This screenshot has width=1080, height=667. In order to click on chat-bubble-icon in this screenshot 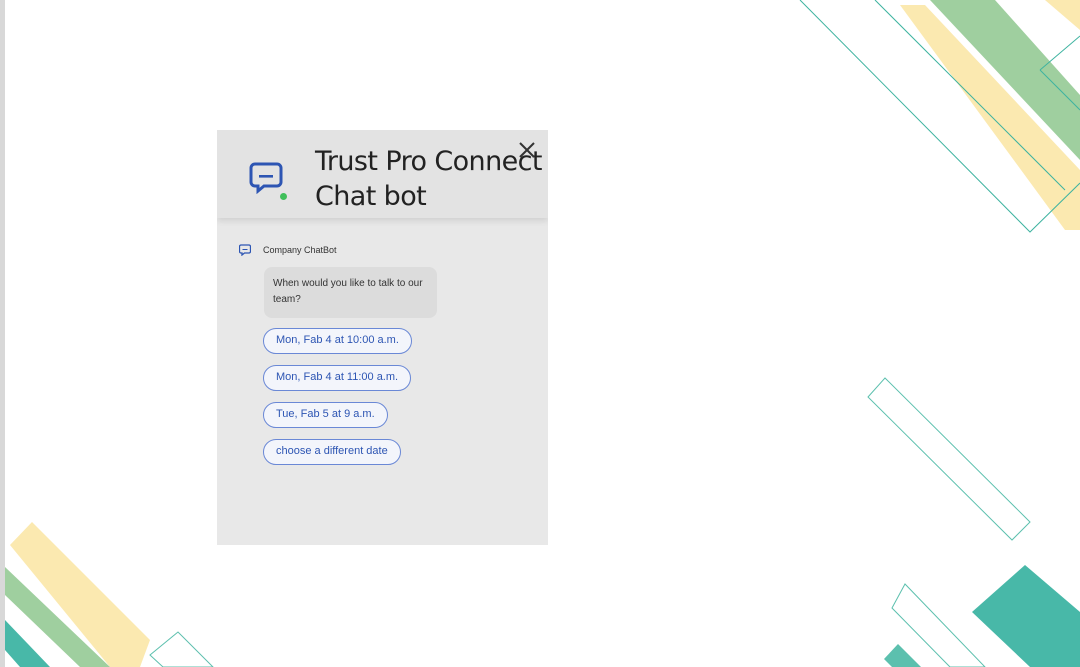, I will do `click(266, 178)`.